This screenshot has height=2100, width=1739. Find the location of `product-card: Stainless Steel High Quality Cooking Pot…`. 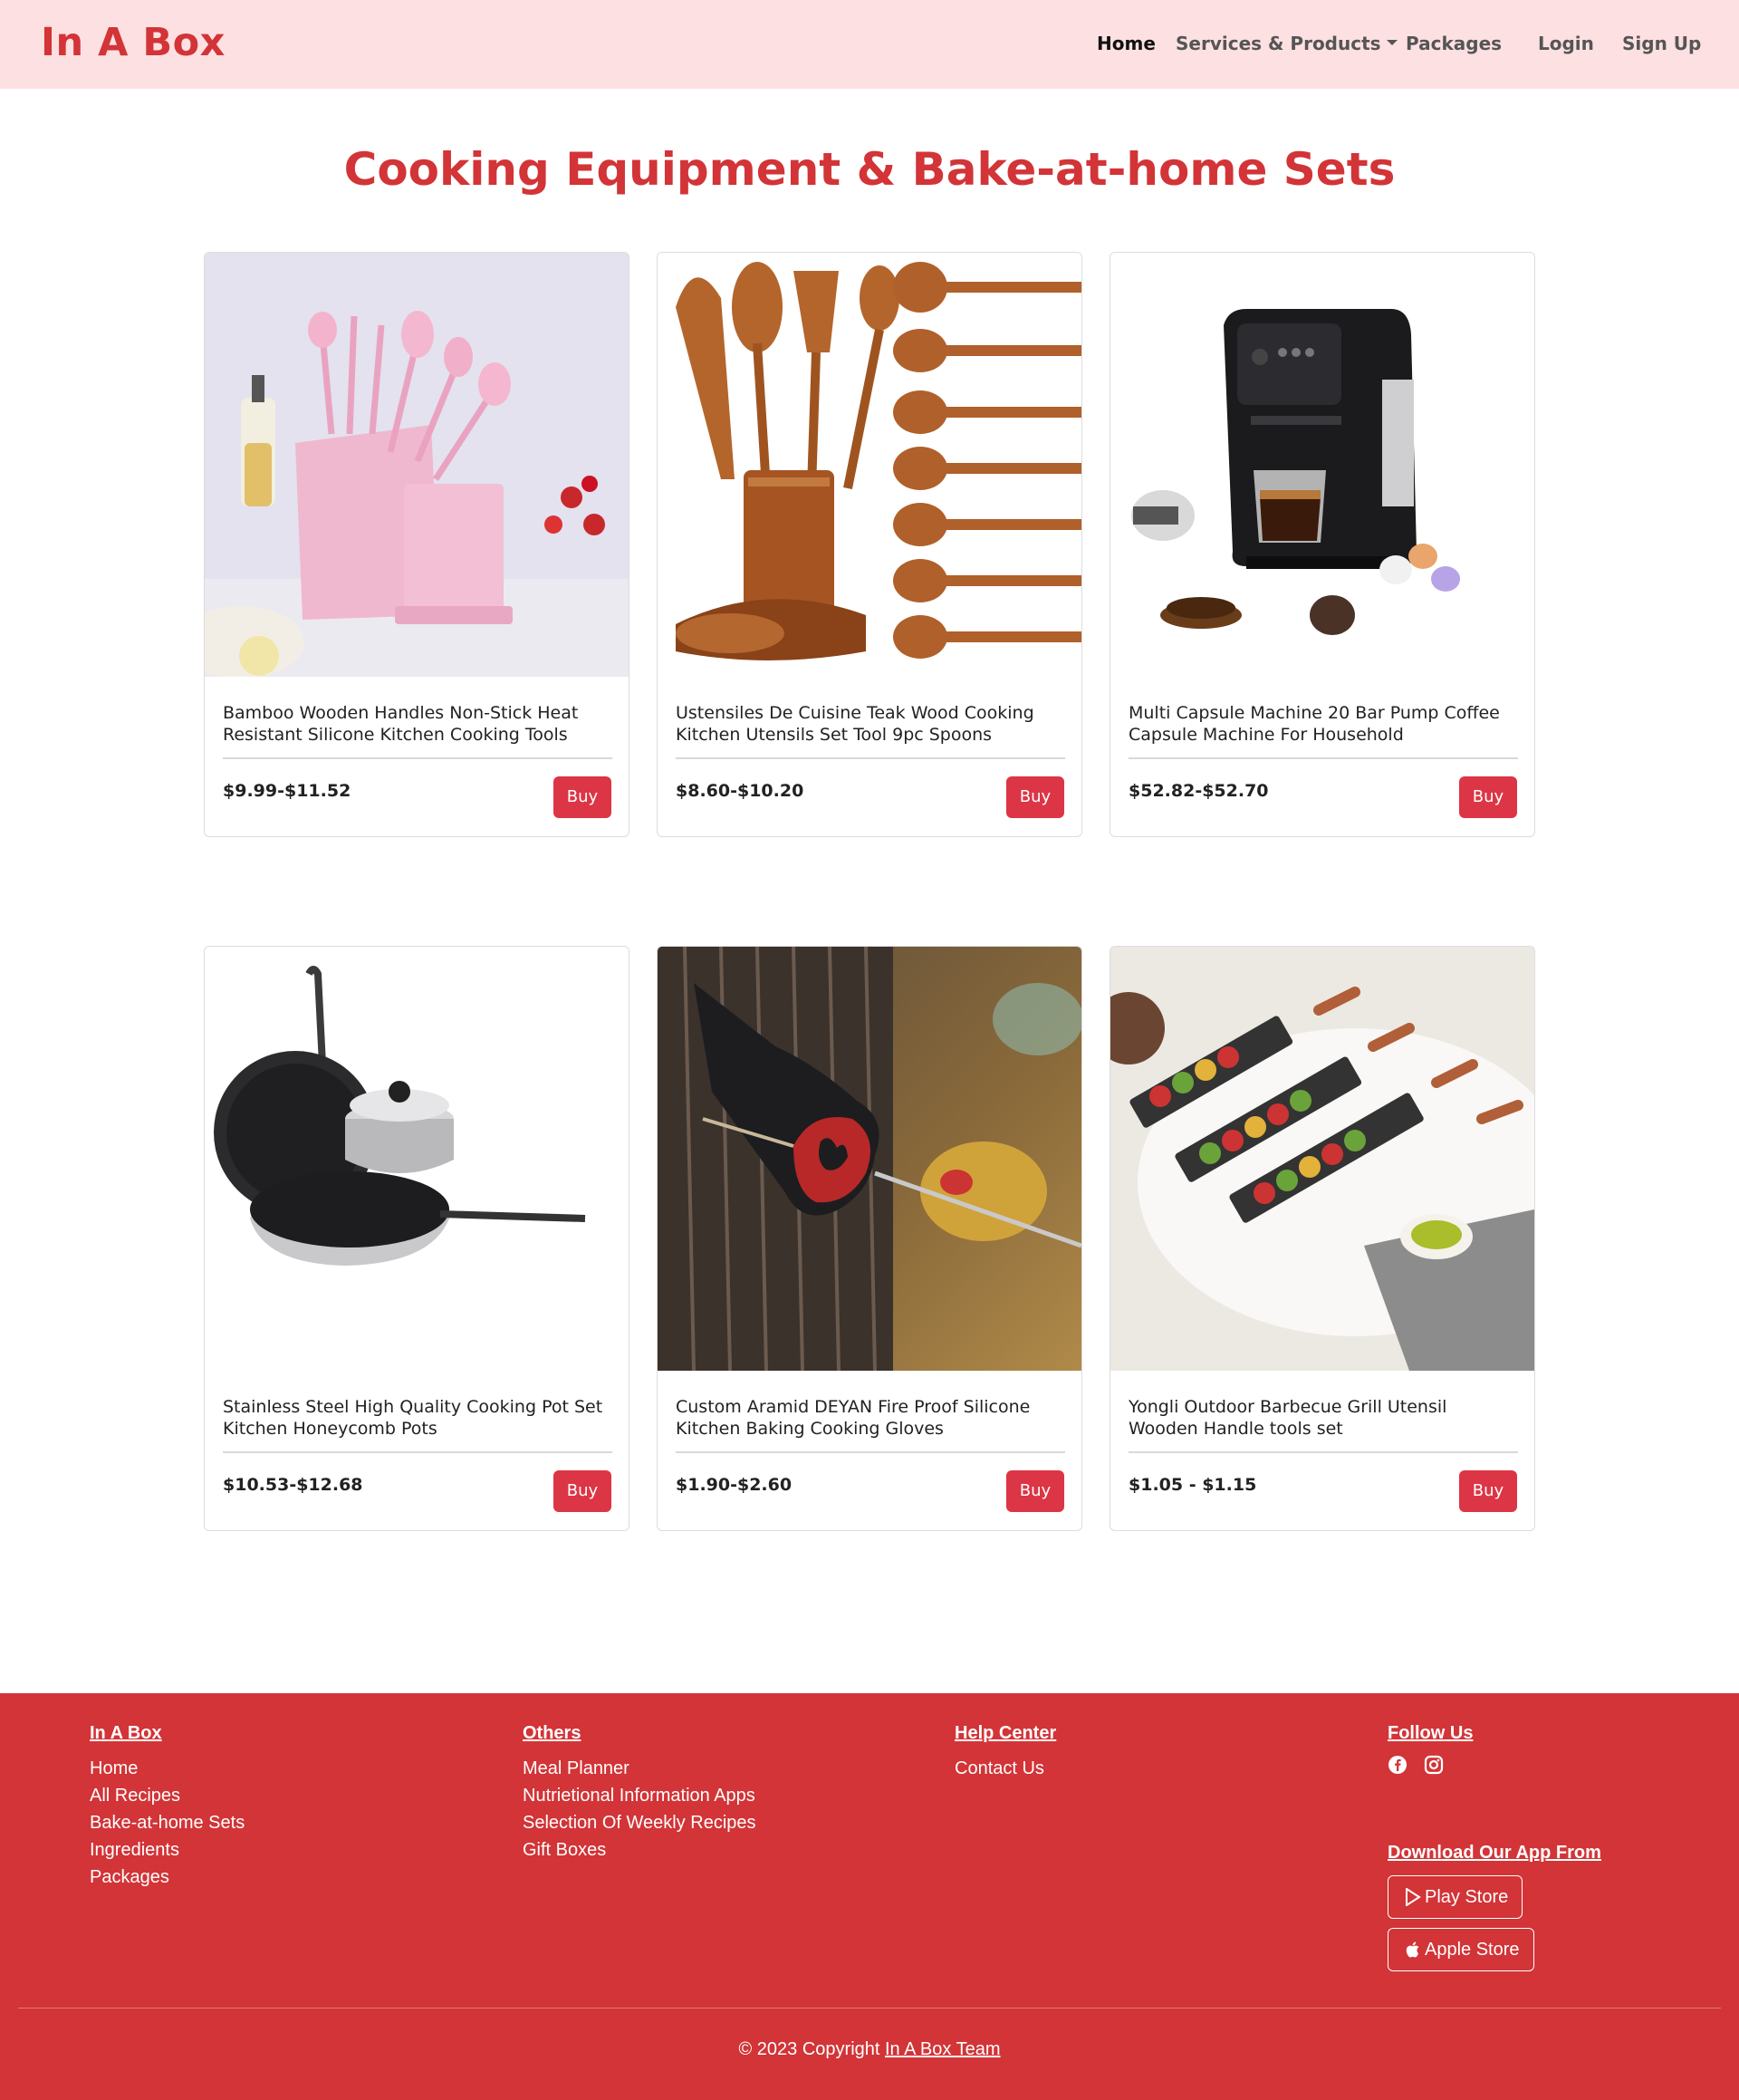

product-card: Stainless Steel High Quality Cooking Pot… is located at coordinates (416, 1238).